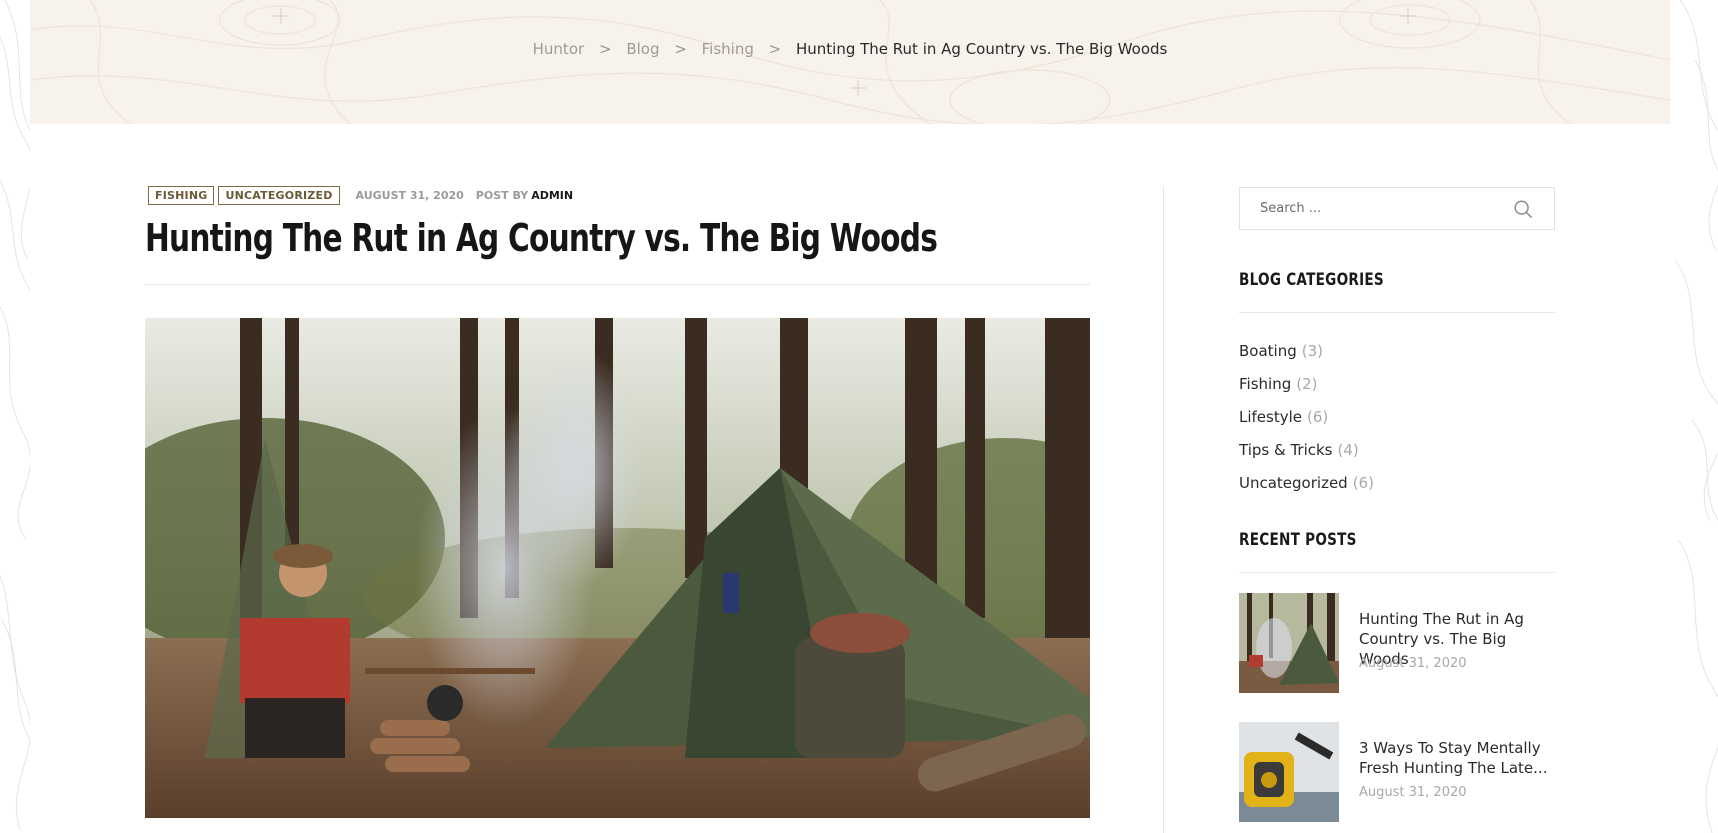 The width and height of the screenshot is (1718, 833). What do you see at coordinates (1386, 208) in the screenshot?
I see `search-input` at bounding box center [1386, 208].